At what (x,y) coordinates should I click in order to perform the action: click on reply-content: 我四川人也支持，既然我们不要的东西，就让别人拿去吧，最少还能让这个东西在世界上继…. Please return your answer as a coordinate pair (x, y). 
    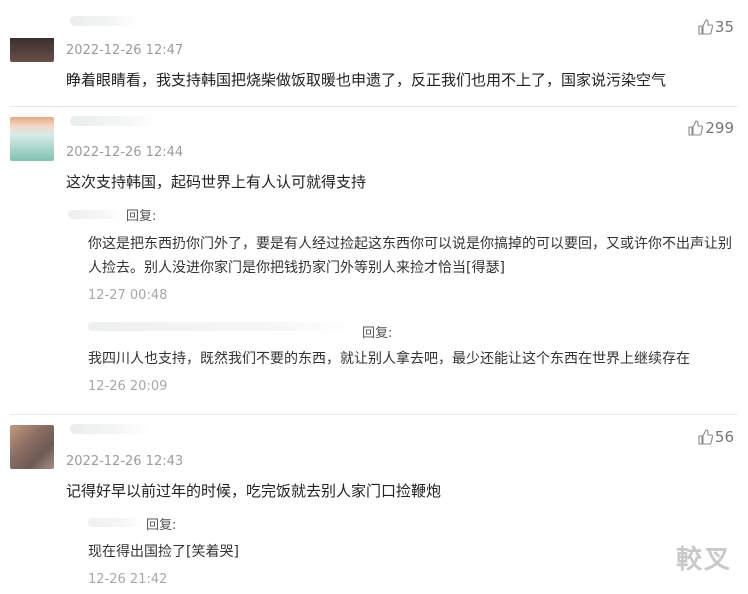
    Looking at the image, I should click on (389, 359).